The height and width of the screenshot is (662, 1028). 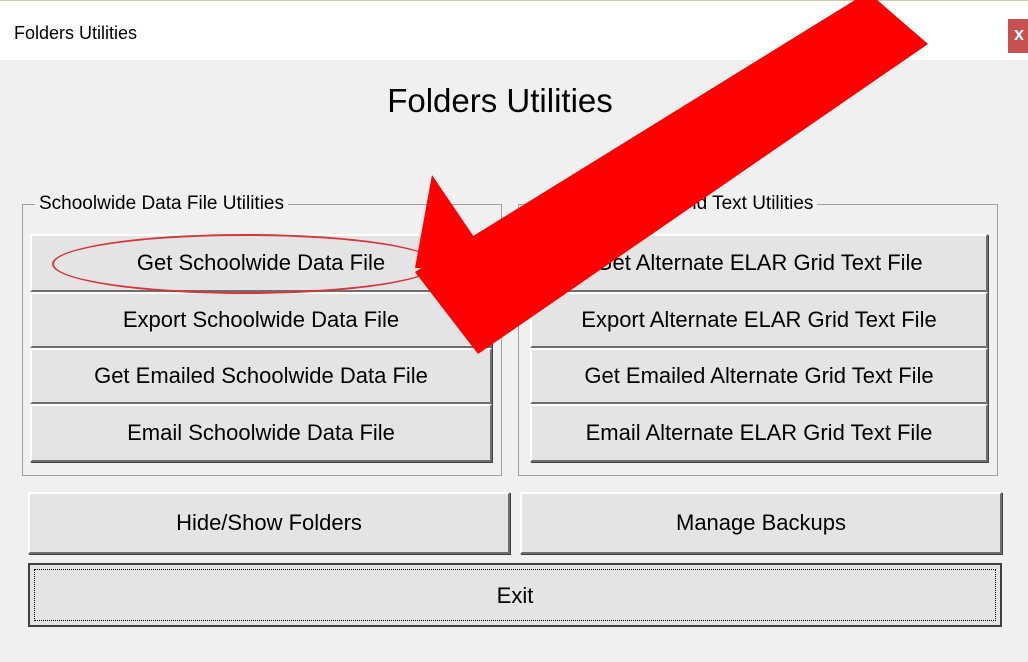 I want to click on exit-button-label: Exit, so click(x=515, y=595).